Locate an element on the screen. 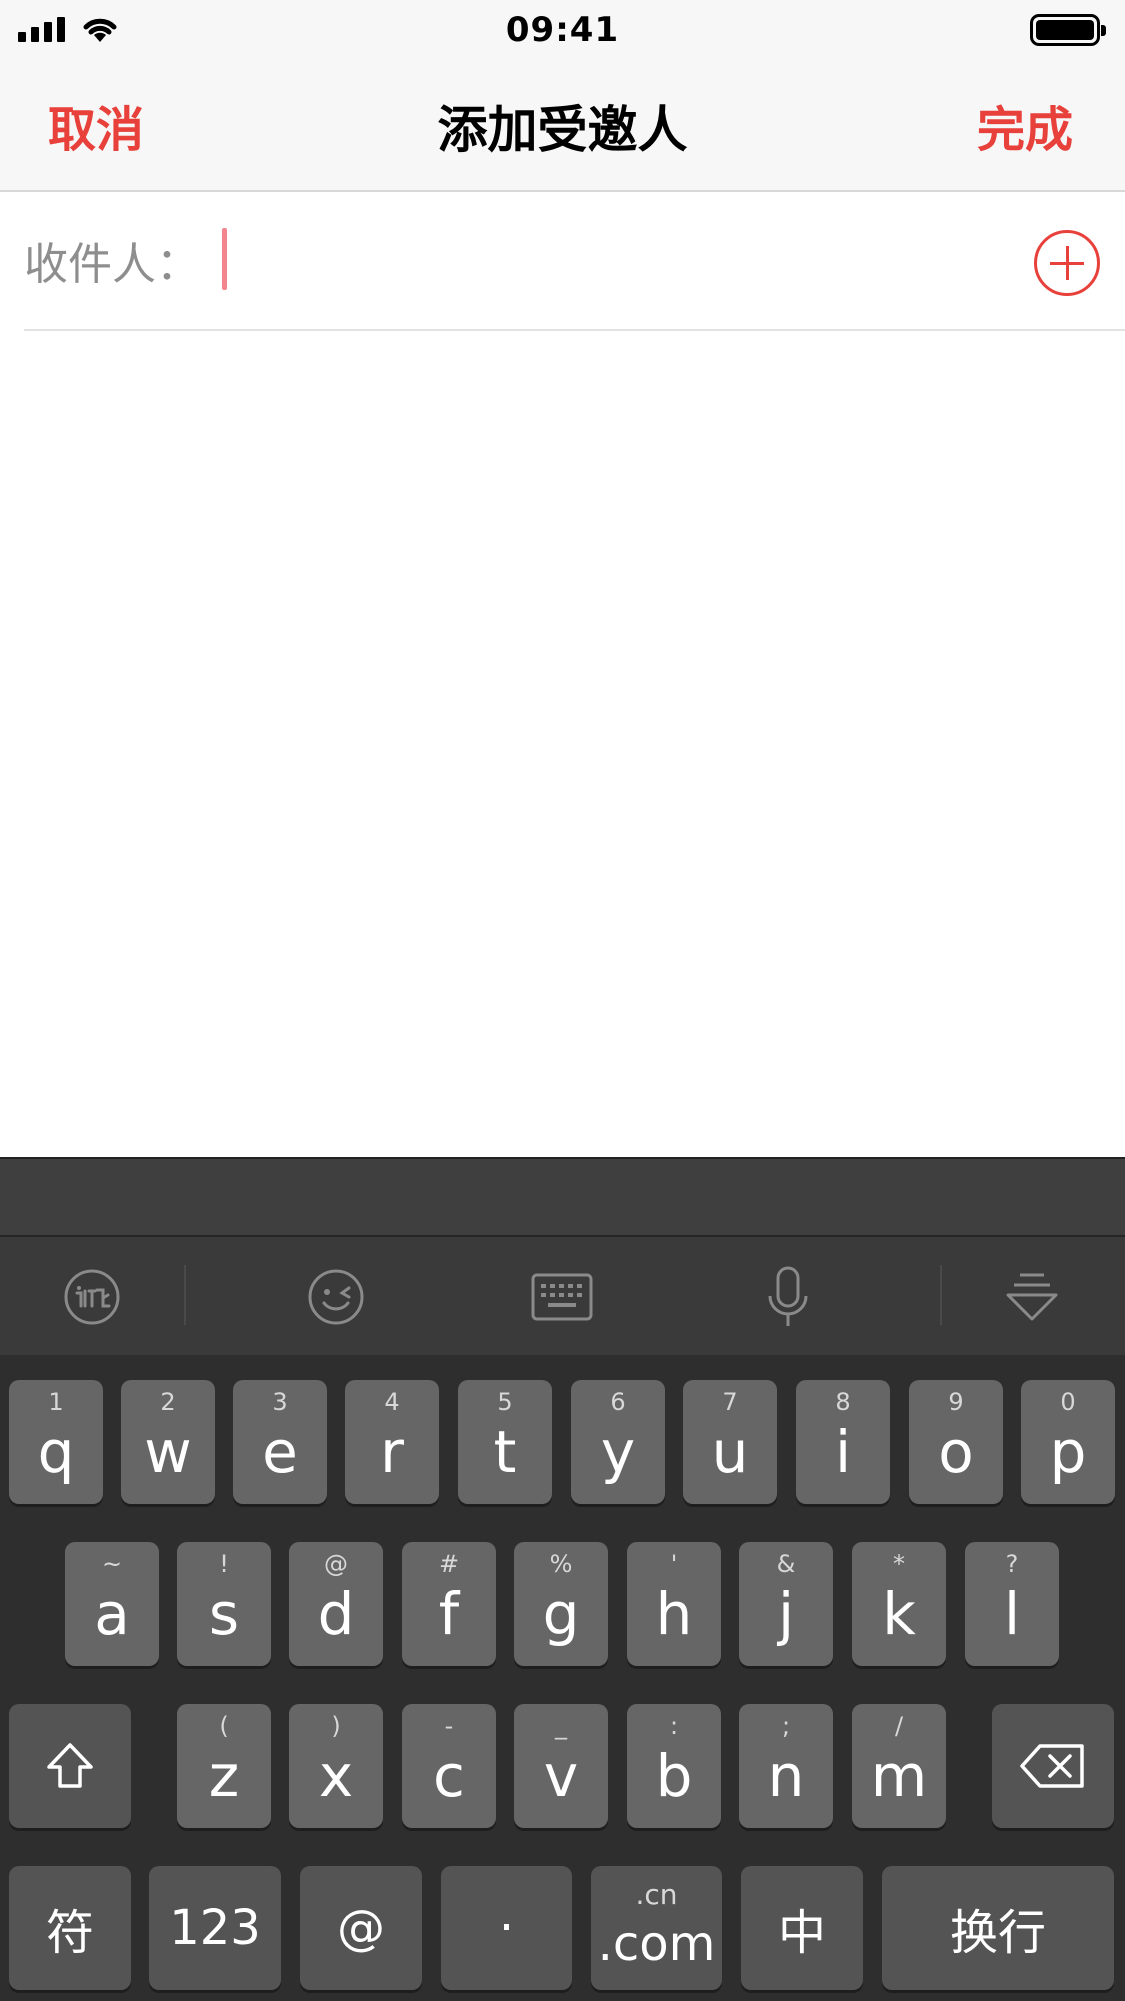 The height and width of the screenshot is (2001, 1125). backspace-icon is located at coordinates (1052, 1766).